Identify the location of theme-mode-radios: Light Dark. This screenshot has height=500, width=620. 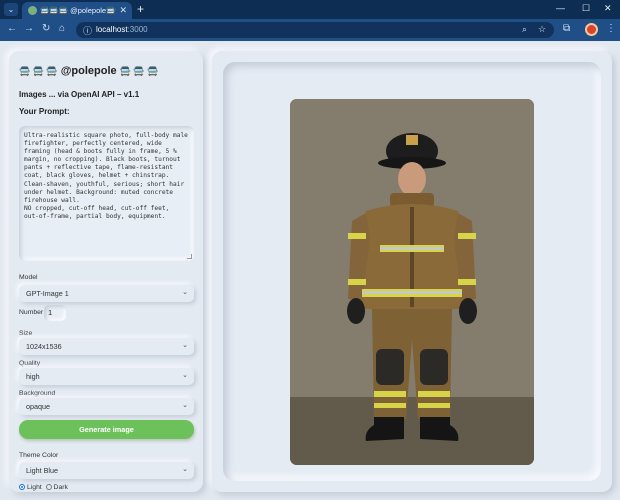
(43, 487).